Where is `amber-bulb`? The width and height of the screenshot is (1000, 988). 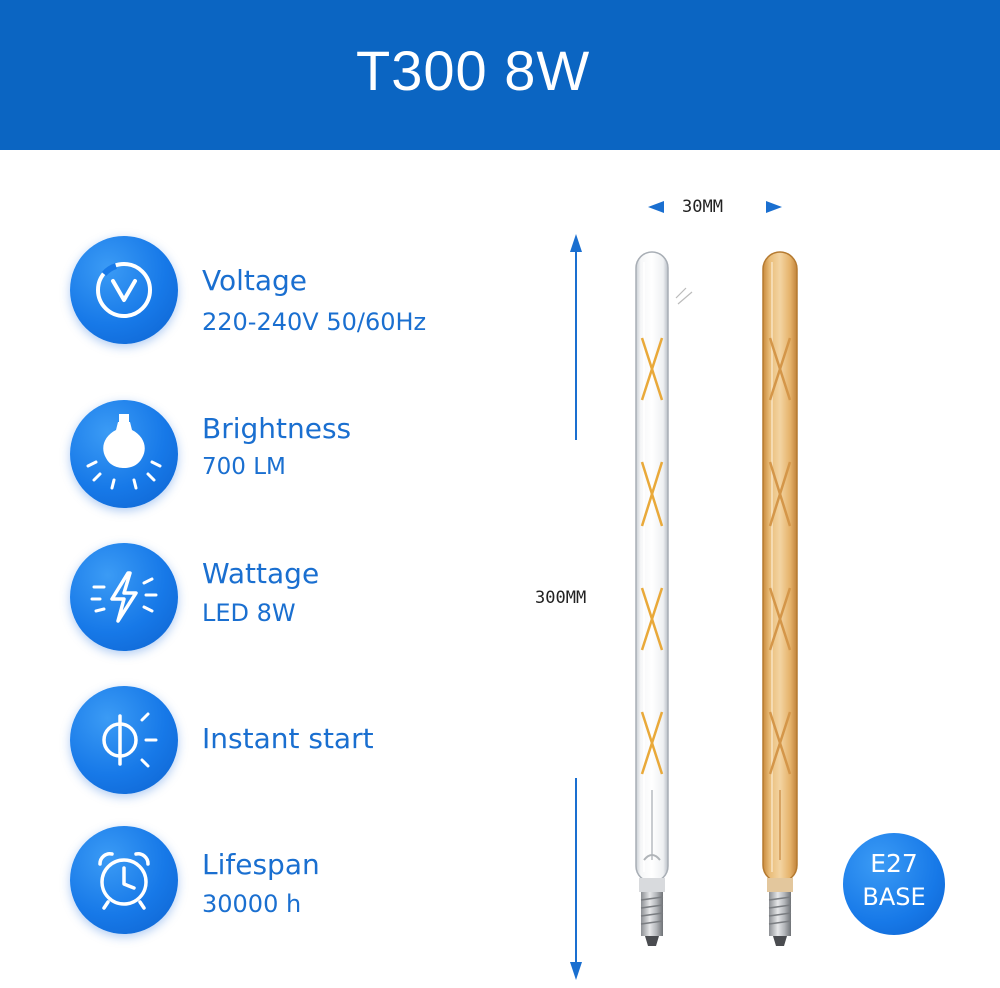 amber-bulb is located at coordinates (780, 598).